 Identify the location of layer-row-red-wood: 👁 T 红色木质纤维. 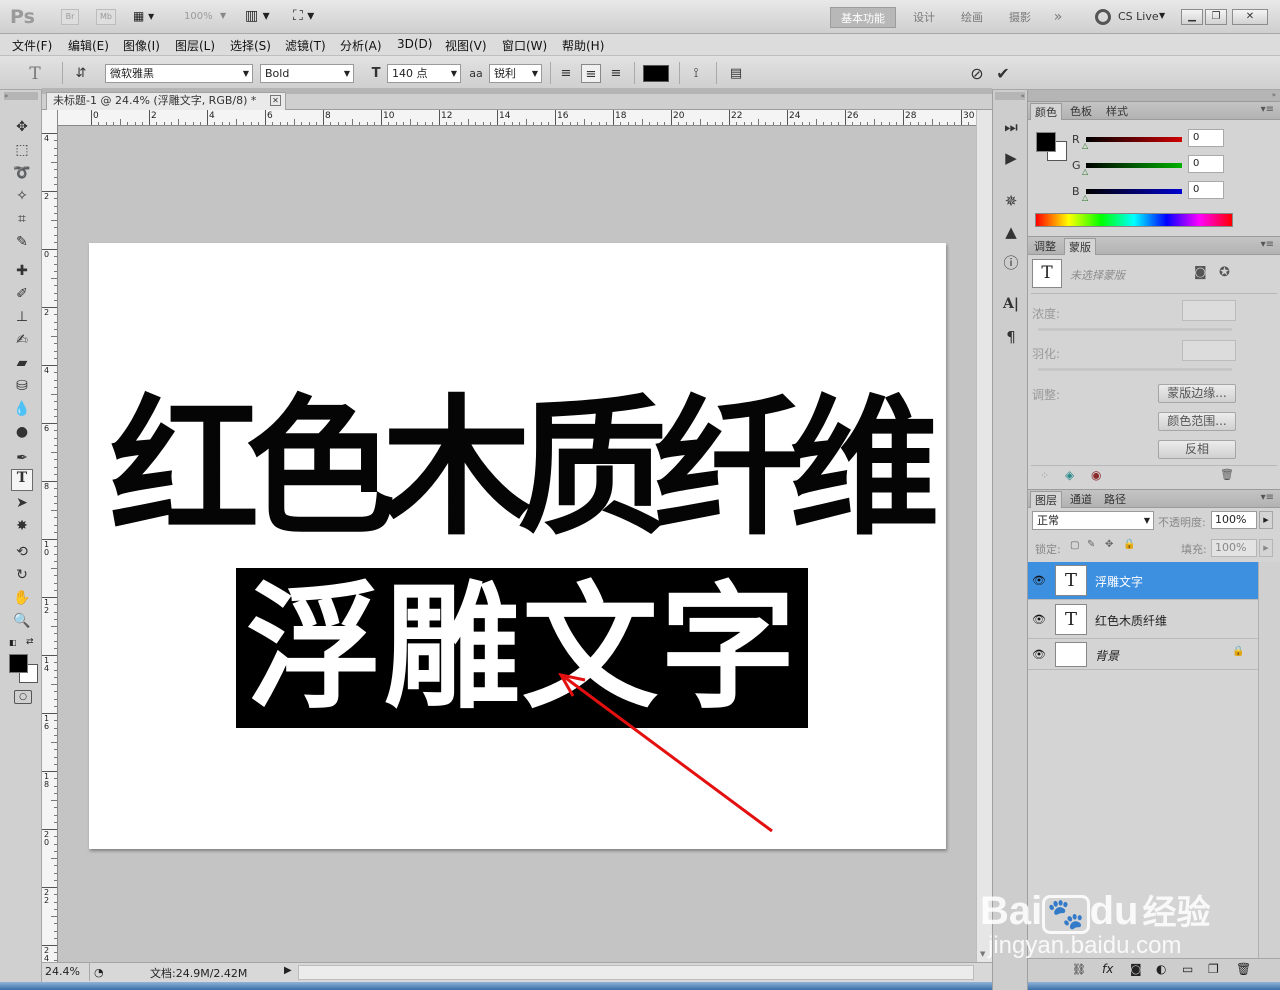
(1143, 620).